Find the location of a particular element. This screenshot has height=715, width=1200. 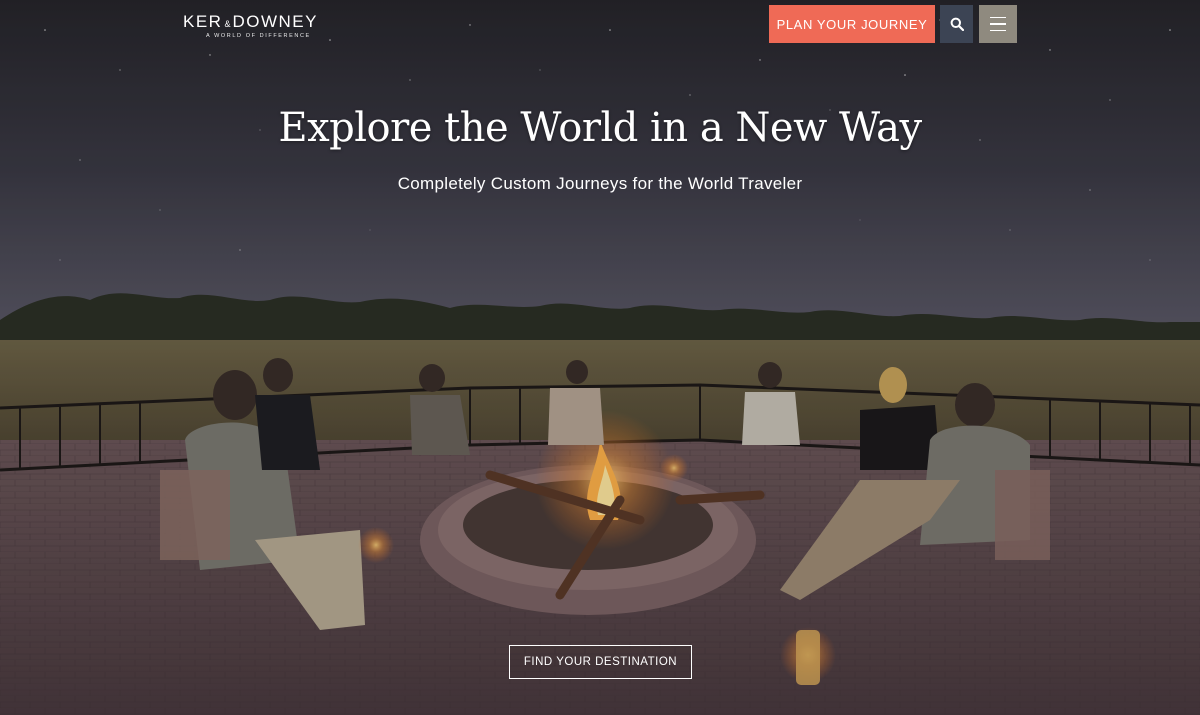

find-your-destination-button: FIND YOUR DESTINATION is located at coordinates (600, 662).